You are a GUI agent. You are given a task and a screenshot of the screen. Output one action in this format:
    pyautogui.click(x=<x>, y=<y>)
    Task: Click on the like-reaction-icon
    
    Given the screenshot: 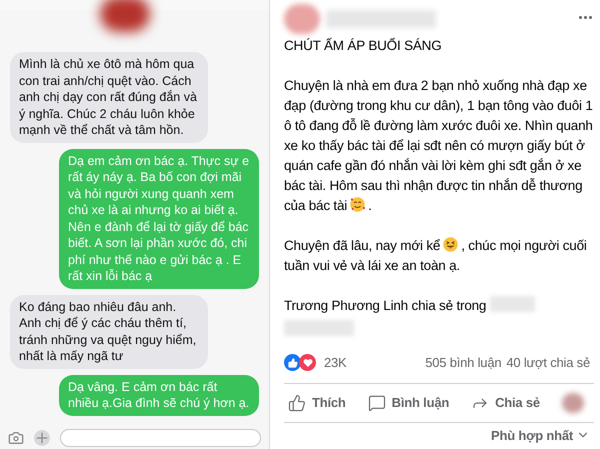 What is the action you would take?
    pyautogui.click(x=292, y=362)
    